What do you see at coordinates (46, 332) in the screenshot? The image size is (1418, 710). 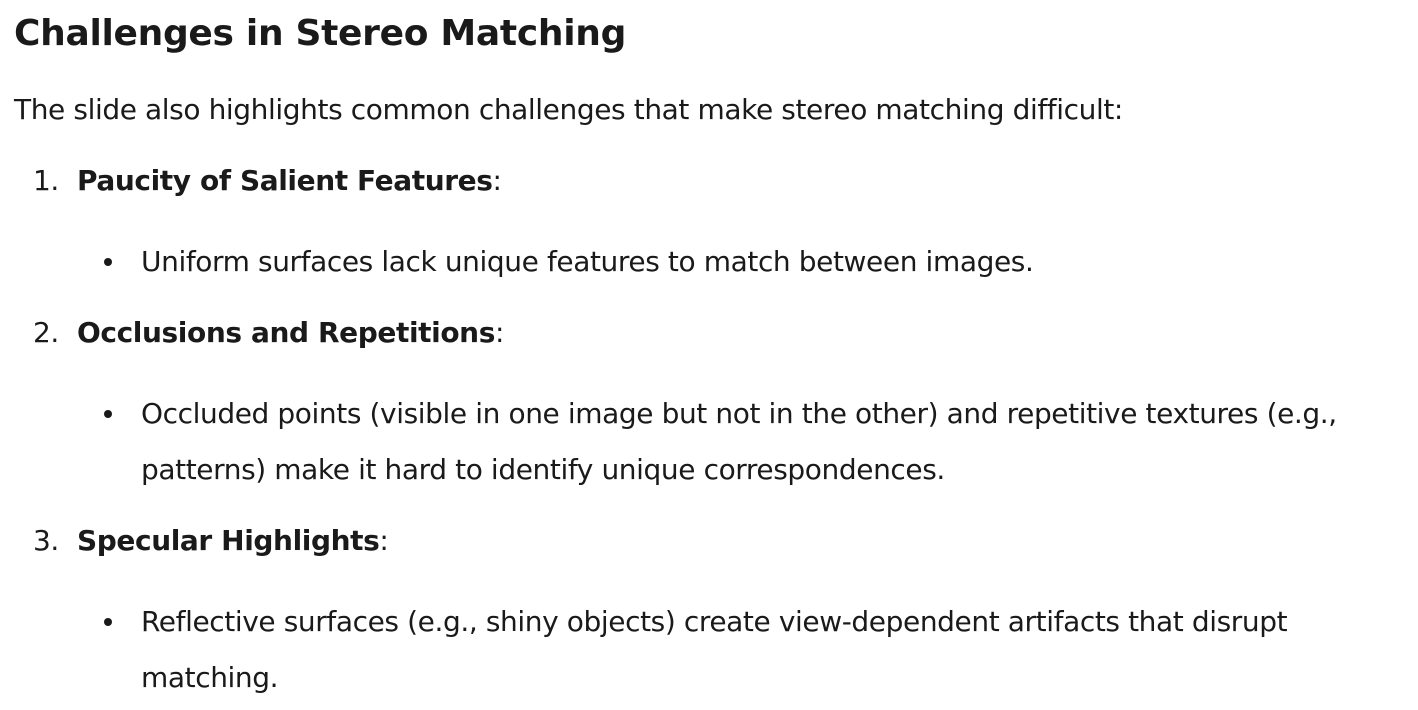 I see `list-item-number: 2.` at bounding box center [46, 332].